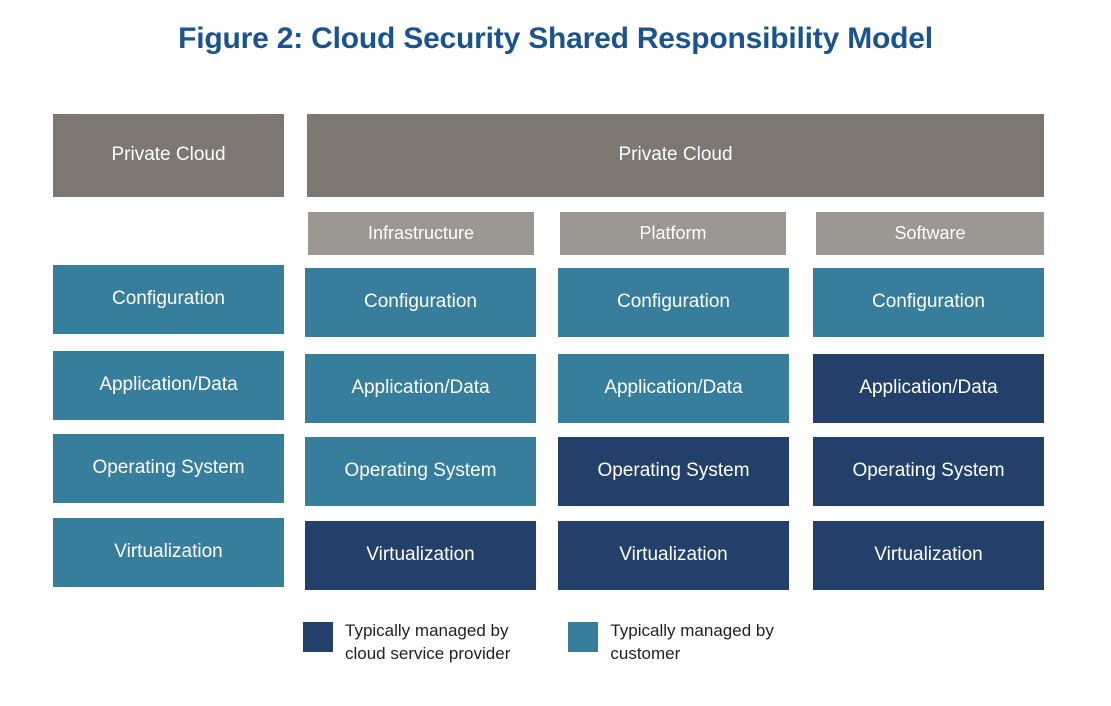 The image size is (1111, 706). Describe the element at coordinates (168, 552) in the screenshot. I see `cell-private-cloud-virtualization: Virtualization` at that location.